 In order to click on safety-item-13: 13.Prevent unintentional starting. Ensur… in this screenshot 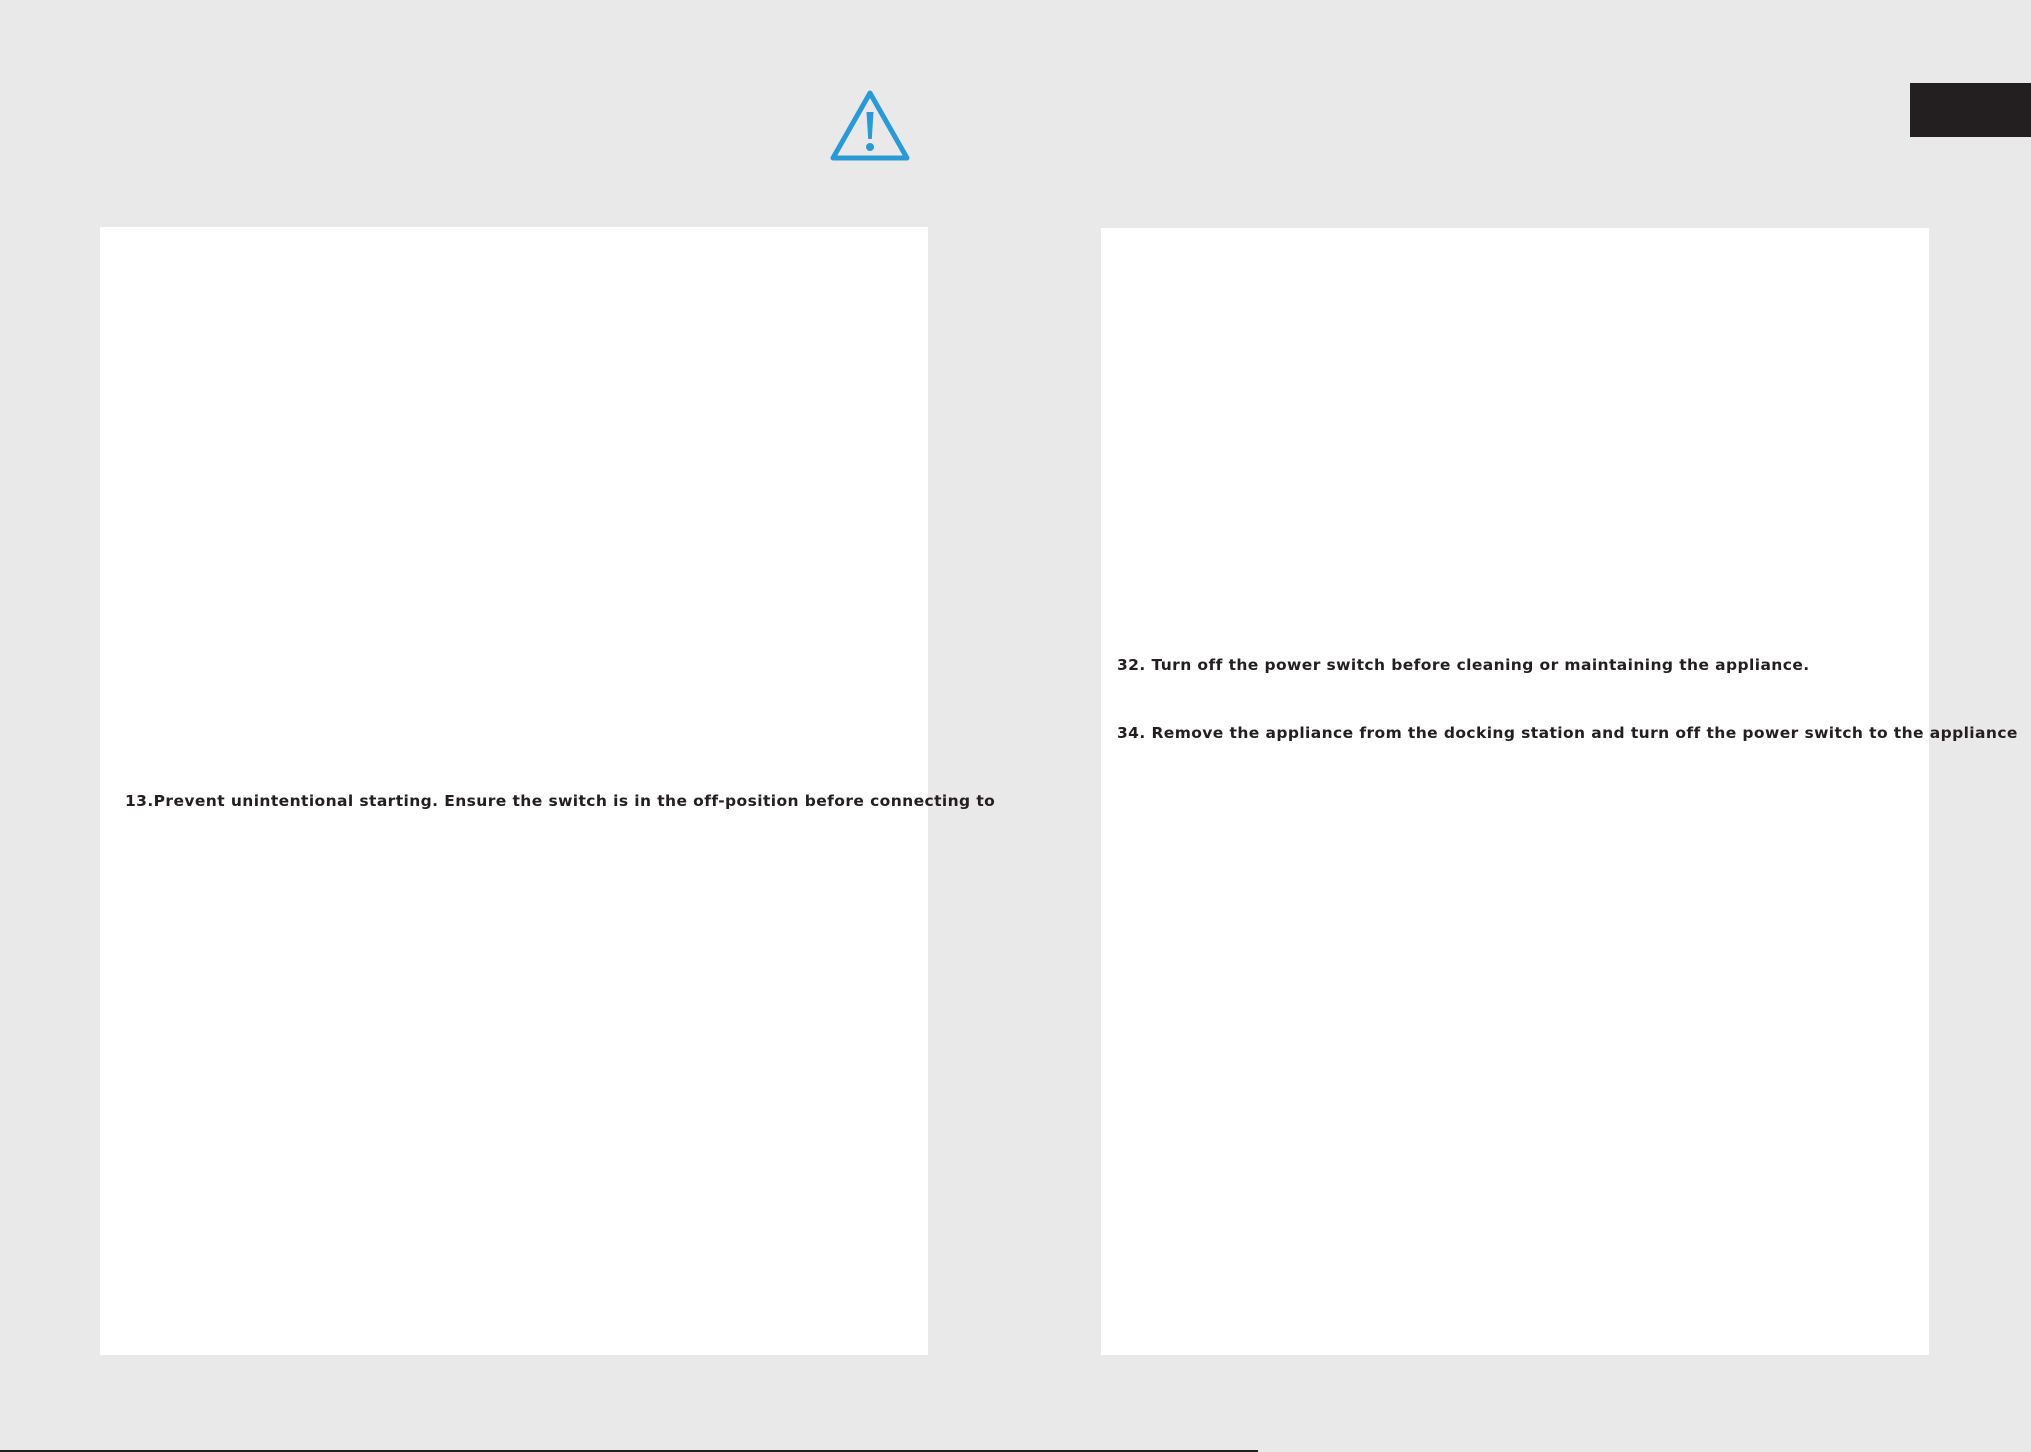, I will do `click(560, 801)`.